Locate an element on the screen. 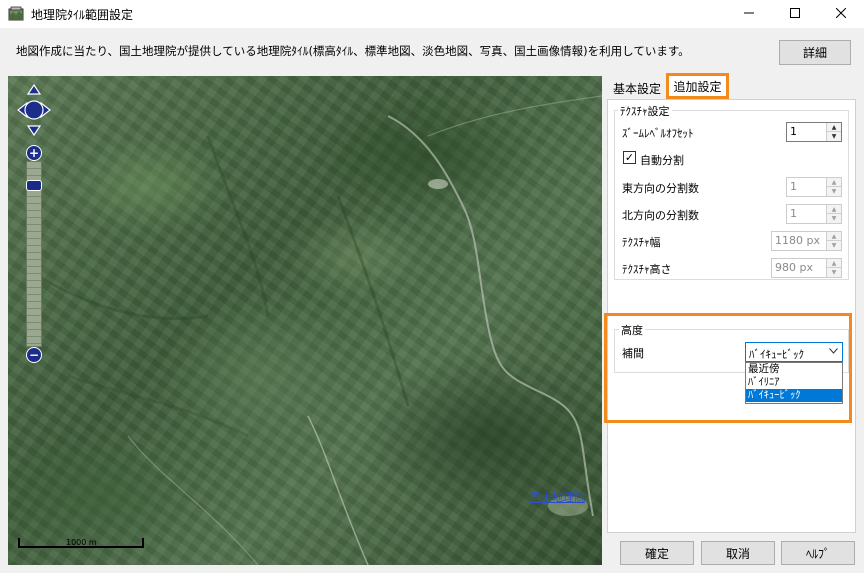 The image size is (864, 573). zoom-offset-label: ｽﾞｰﾑﾚﾍﾞﾙｵﾌｾｯﾄ is located at coordinates (658, 133).